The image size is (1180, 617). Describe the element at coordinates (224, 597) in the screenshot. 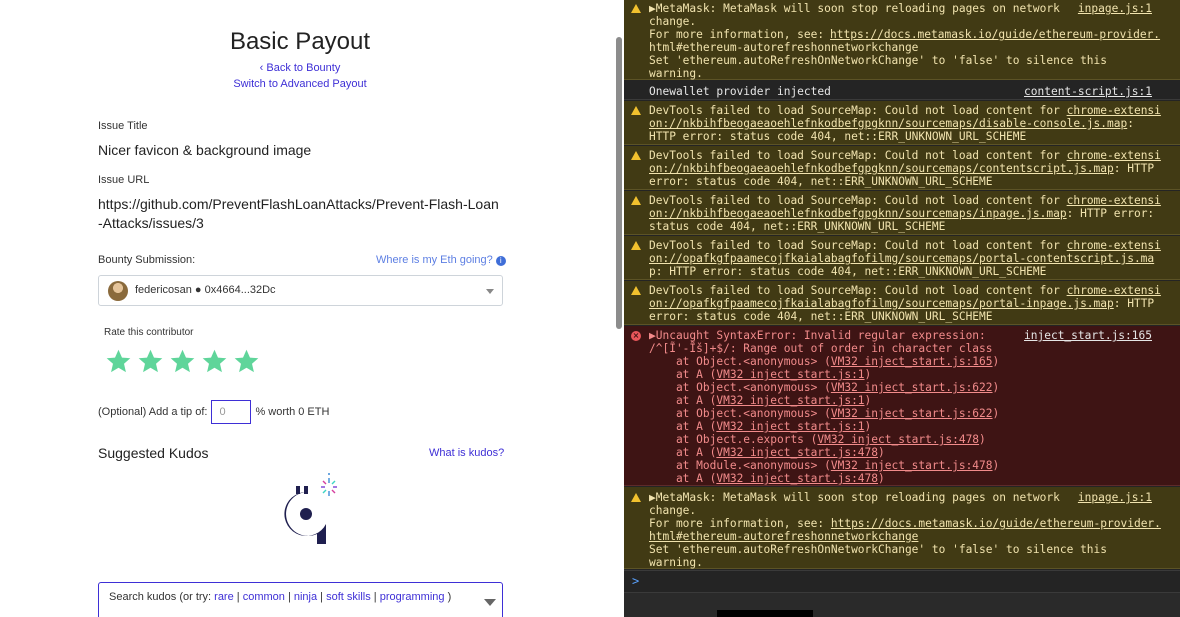

I see `search-kw-rare: rare` at that location.